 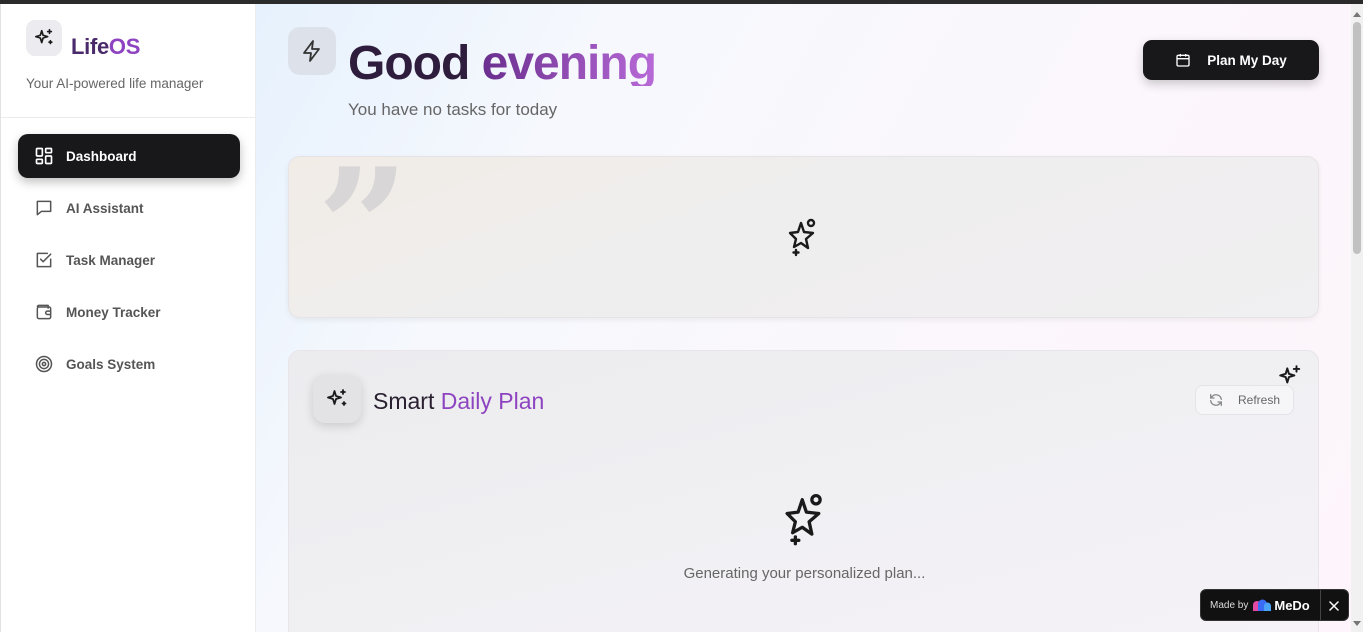 I want to click on grid-icon, so click(x=44, y=156).